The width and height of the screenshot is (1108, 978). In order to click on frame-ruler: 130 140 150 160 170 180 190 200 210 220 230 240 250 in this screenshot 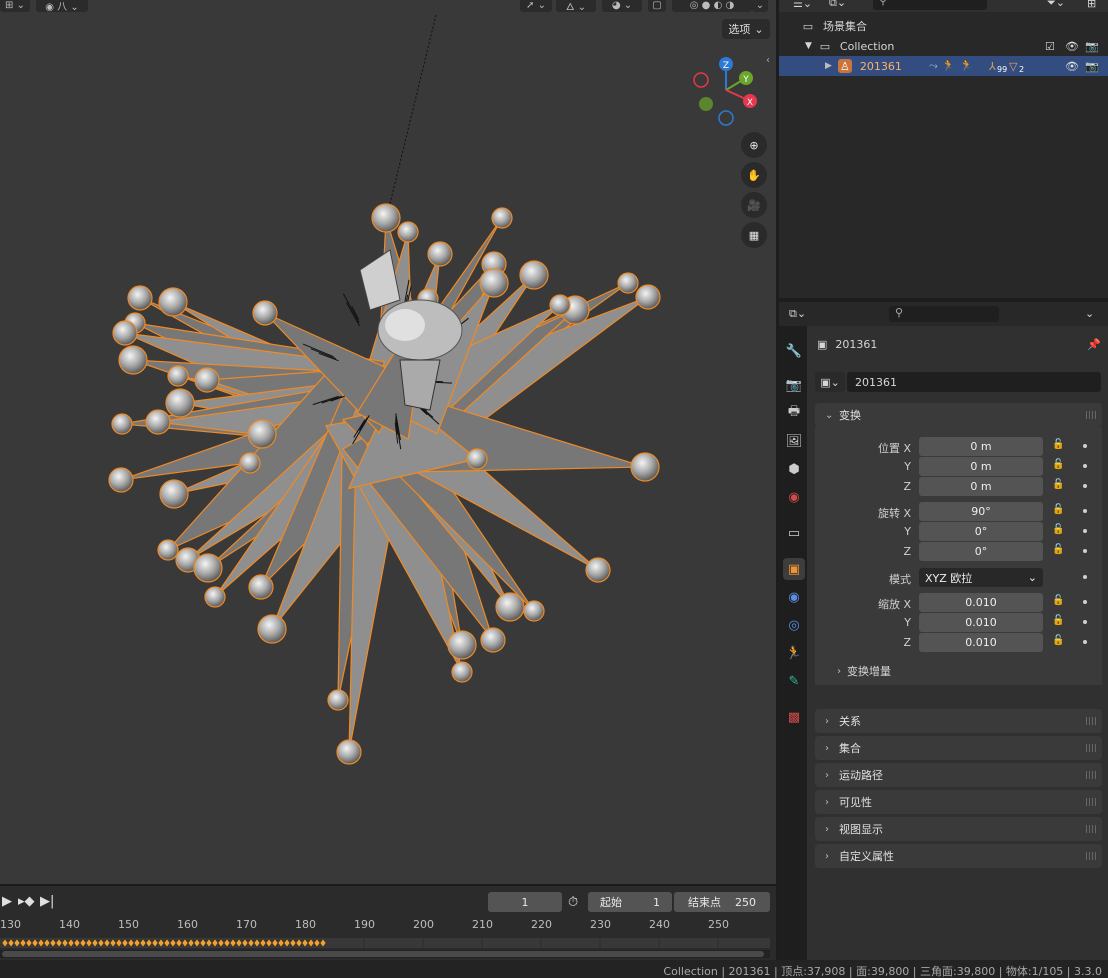, I will do `click(388, 925)`.